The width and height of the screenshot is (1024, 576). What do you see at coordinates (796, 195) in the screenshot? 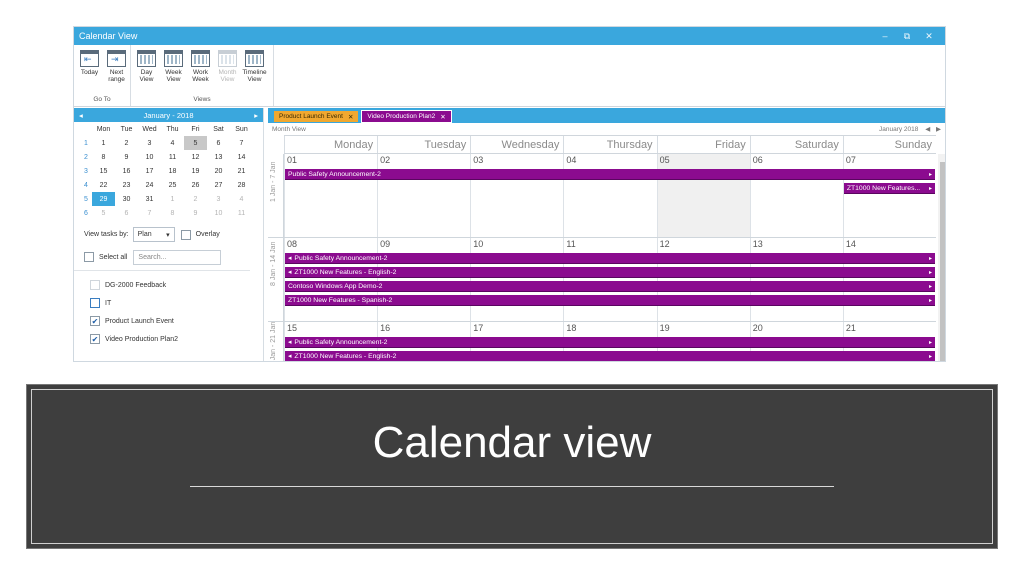
I see `day-cell: 06` at bounding box center [796, 195].